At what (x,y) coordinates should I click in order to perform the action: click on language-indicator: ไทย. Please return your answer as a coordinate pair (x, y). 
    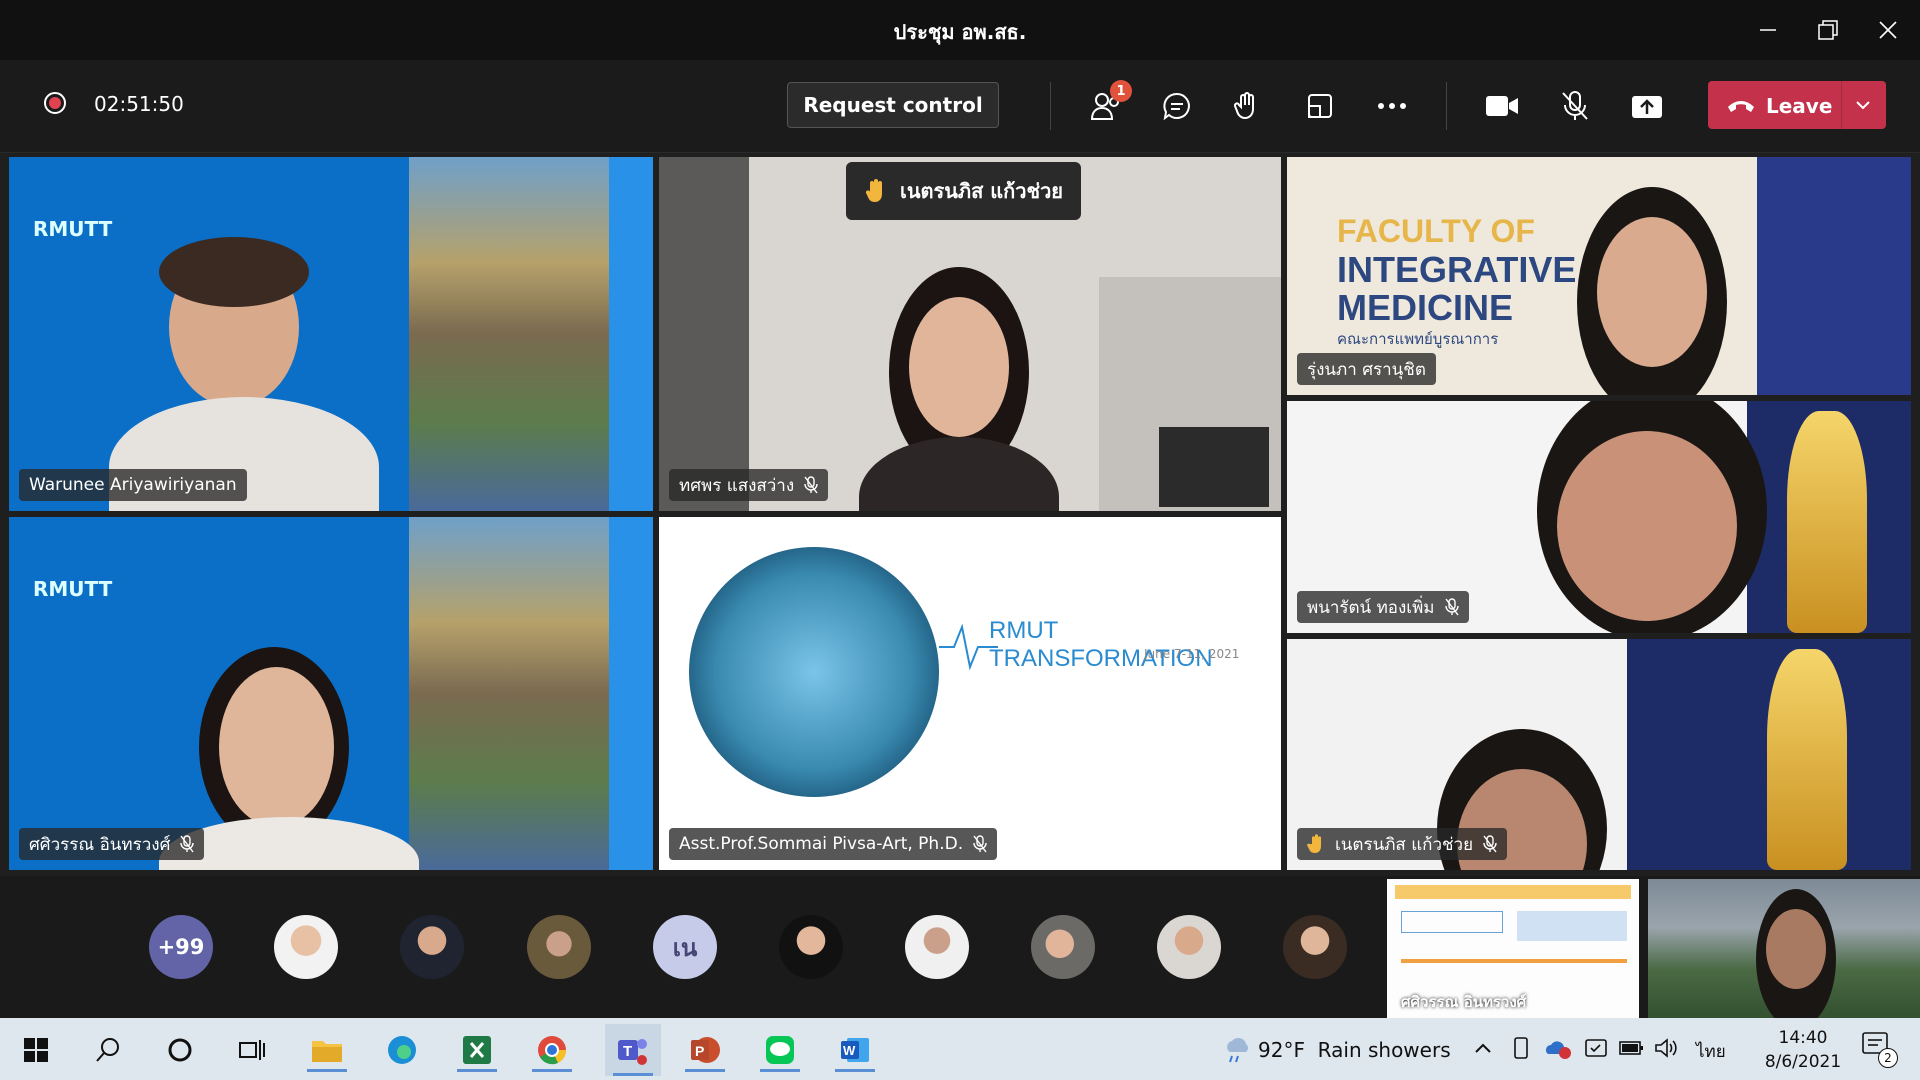
    Looking at the image, I should click on (1711, 1051).